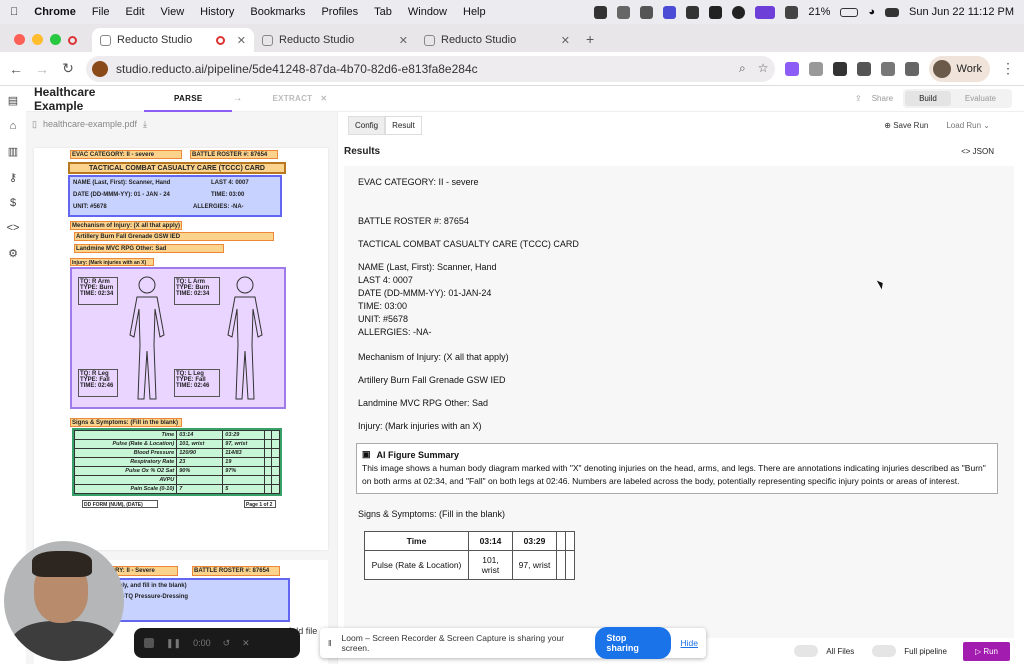  Describe the element at coordinates (77, 40) in the screenshot. I see `tab-pinned` at that location.